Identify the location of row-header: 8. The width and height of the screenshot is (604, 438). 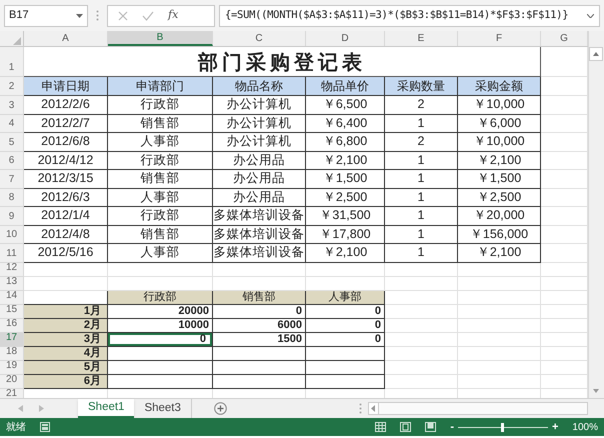
(12, 197).